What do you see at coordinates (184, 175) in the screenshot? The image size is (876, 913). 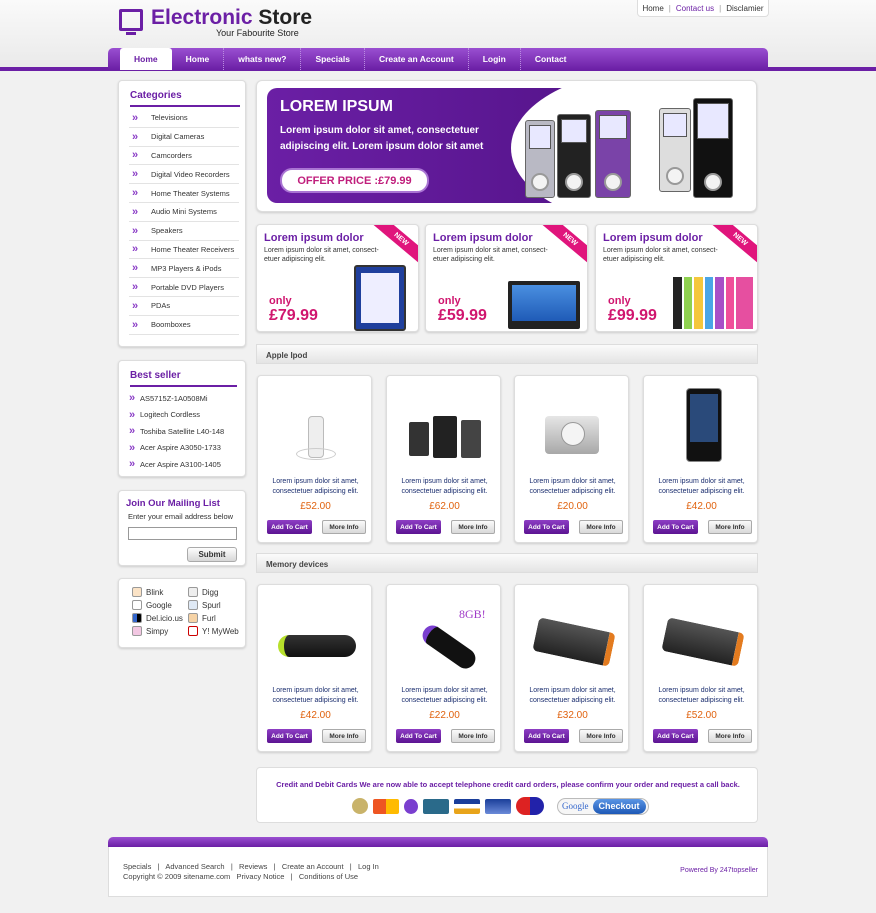 I see `category-item: Digital Video Recorders` at bounding box center [184, 175].